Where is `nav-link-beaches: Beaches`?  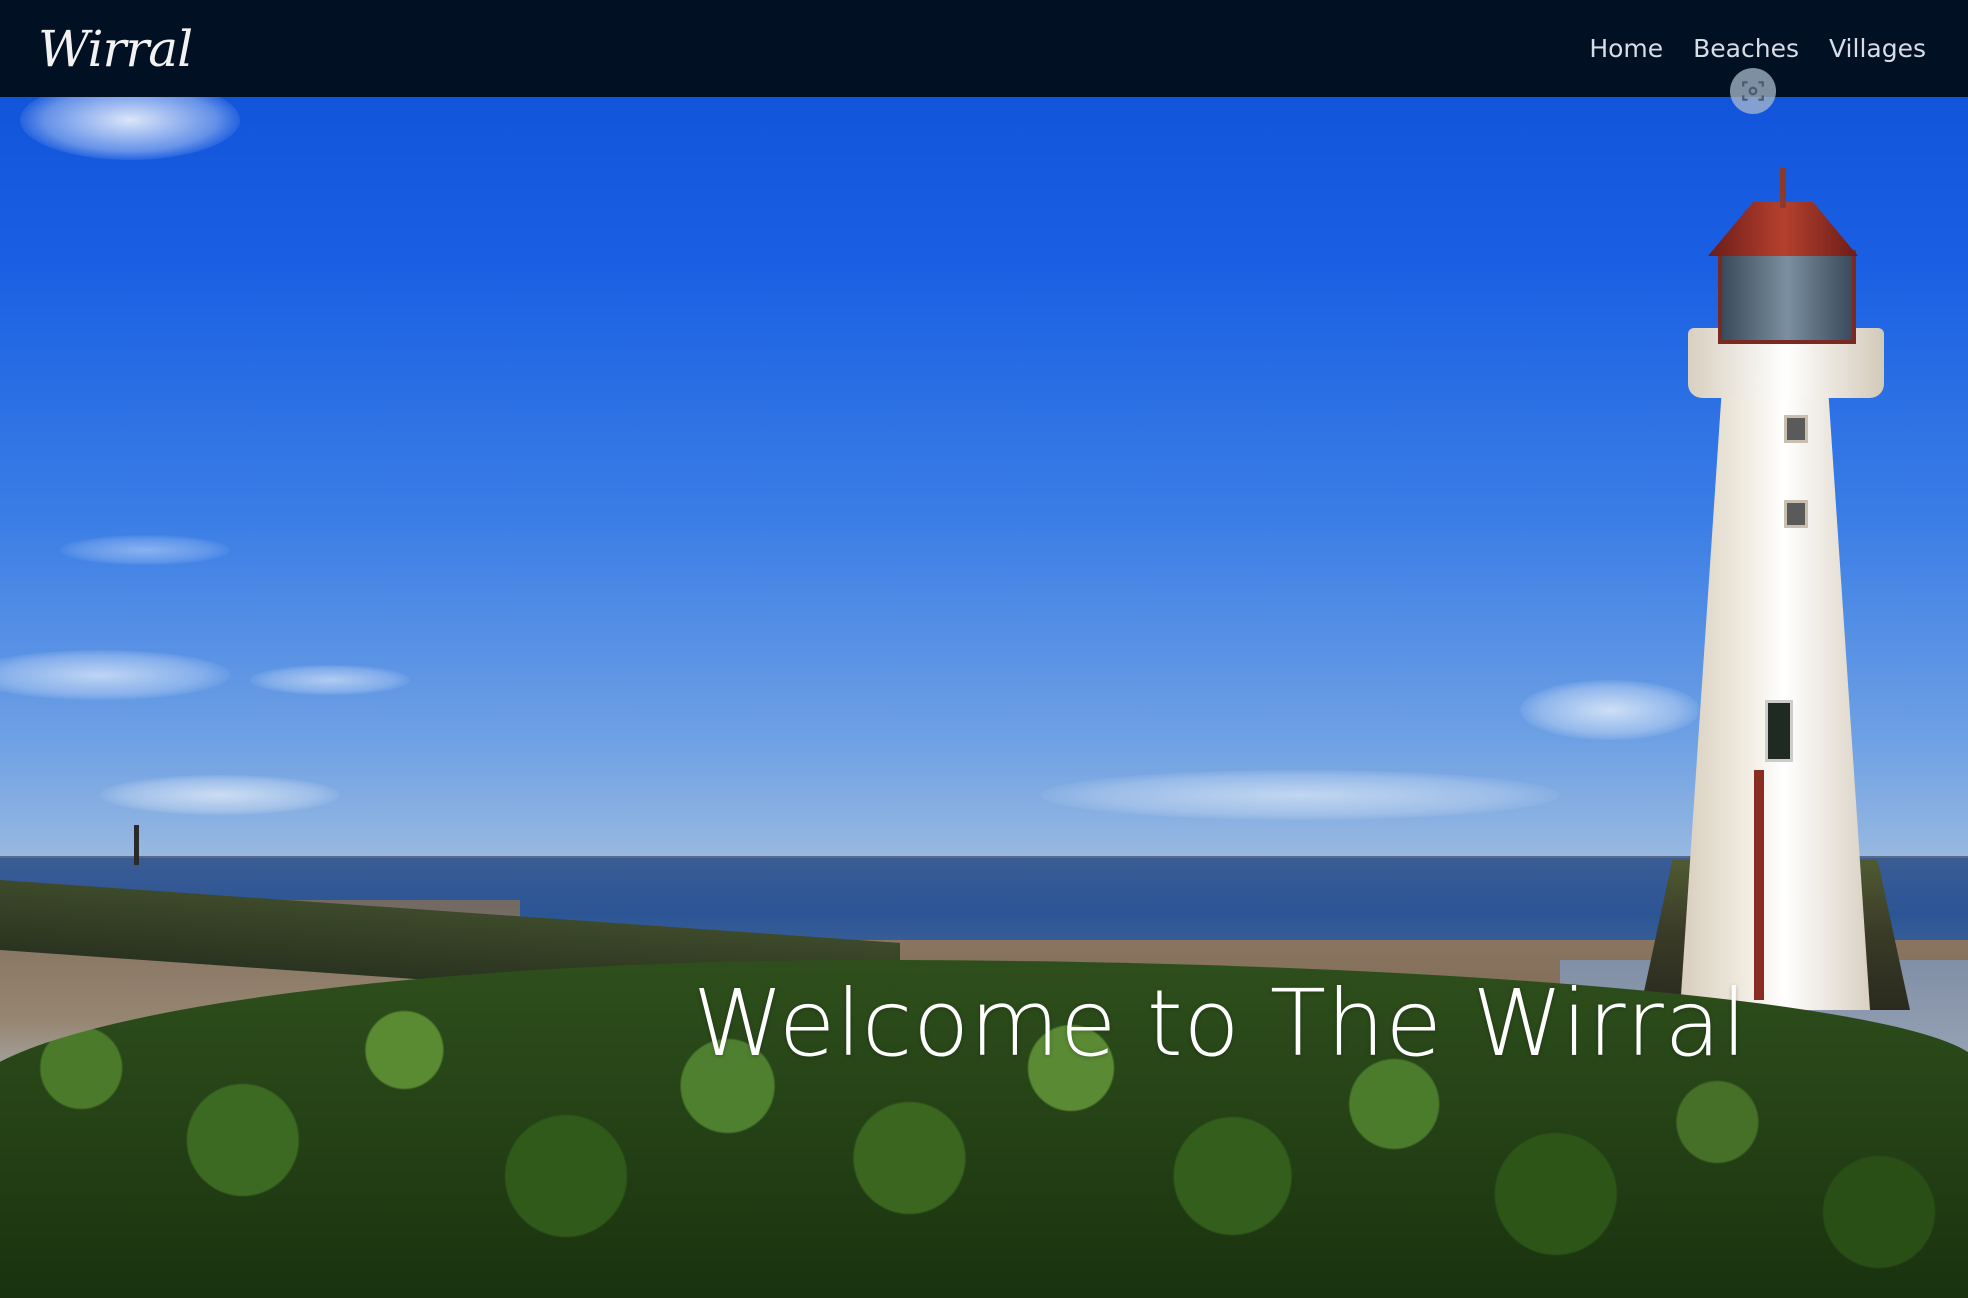
nav-link-beaches: Beaches is located at coordinates (1746, 48).